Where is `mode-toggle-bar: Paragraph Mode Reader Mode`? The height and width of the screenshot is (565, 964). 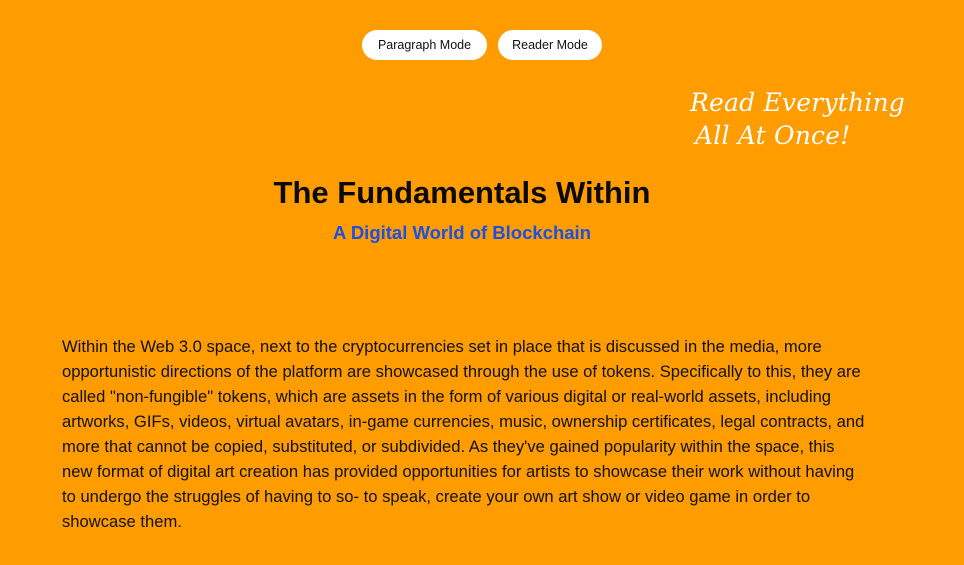
mode-toggle-bar: Paragraph Mode Reader Mode is located at coordinates (482, 45).